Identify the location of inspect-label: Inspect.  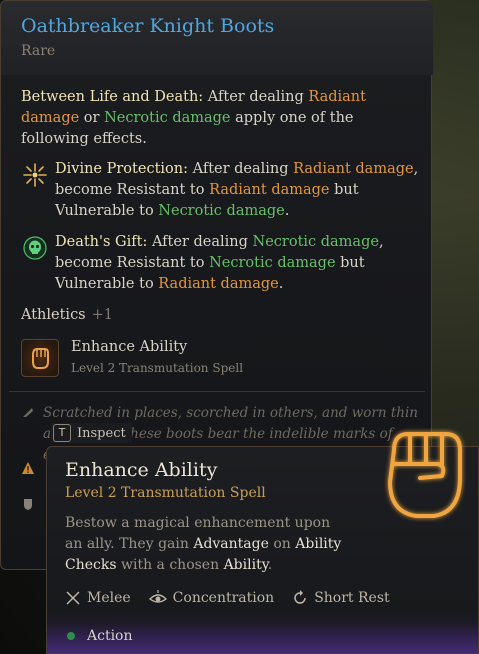
(101, 433).